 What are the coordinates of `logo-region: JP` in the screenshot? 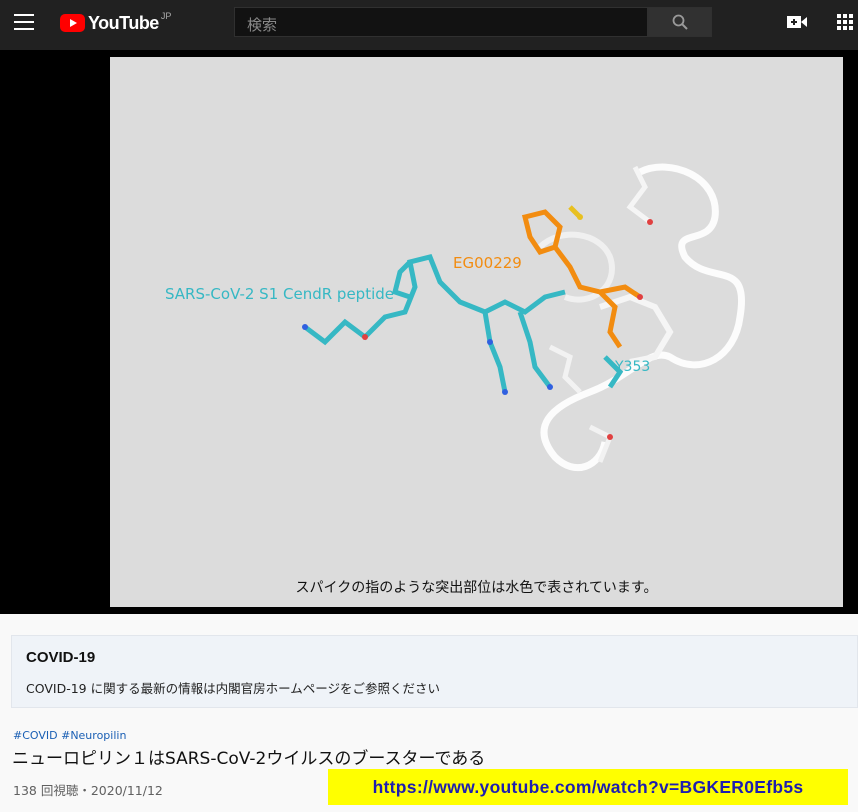 It's located at (166, 16).